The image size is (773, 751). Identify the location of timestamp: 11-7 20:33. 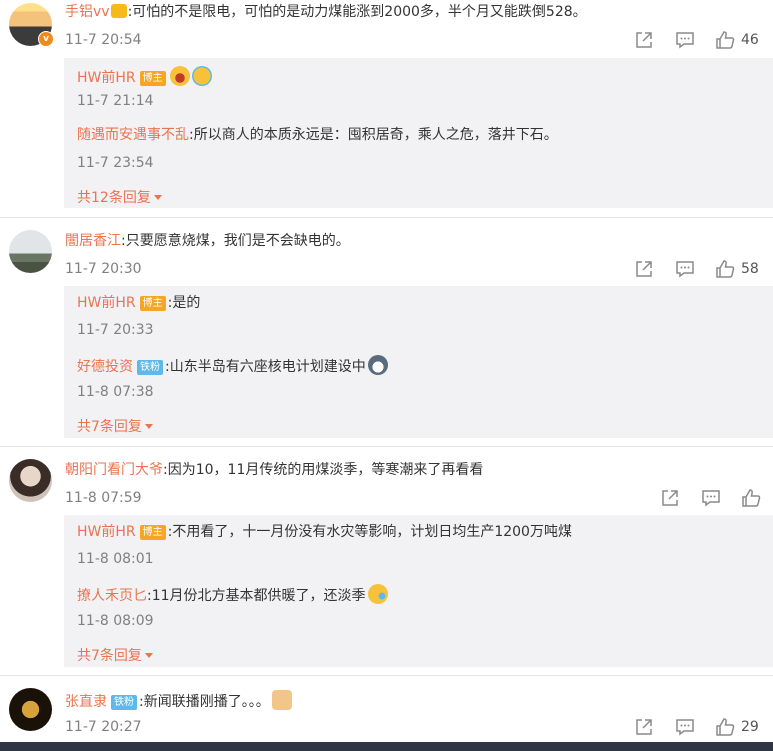
(115, 330).